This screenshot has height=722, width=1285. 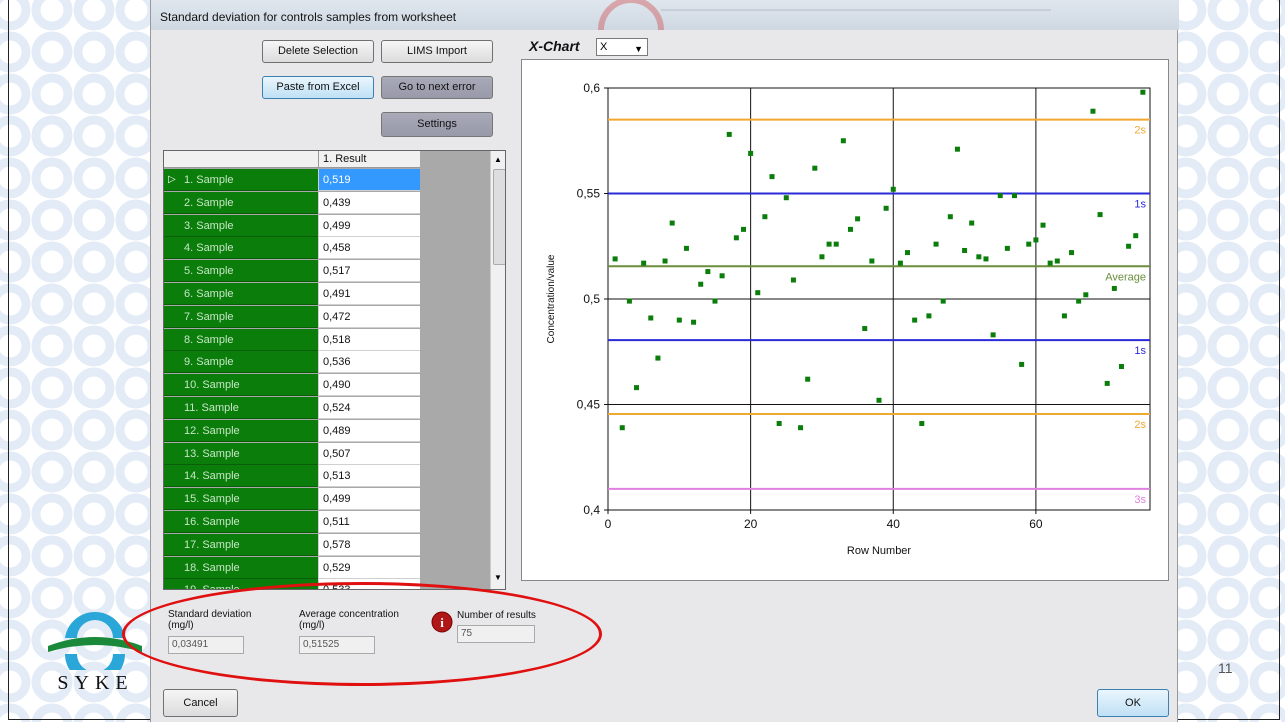 I want to click on row-result-value: 0,536, so click(x=369, y=362).